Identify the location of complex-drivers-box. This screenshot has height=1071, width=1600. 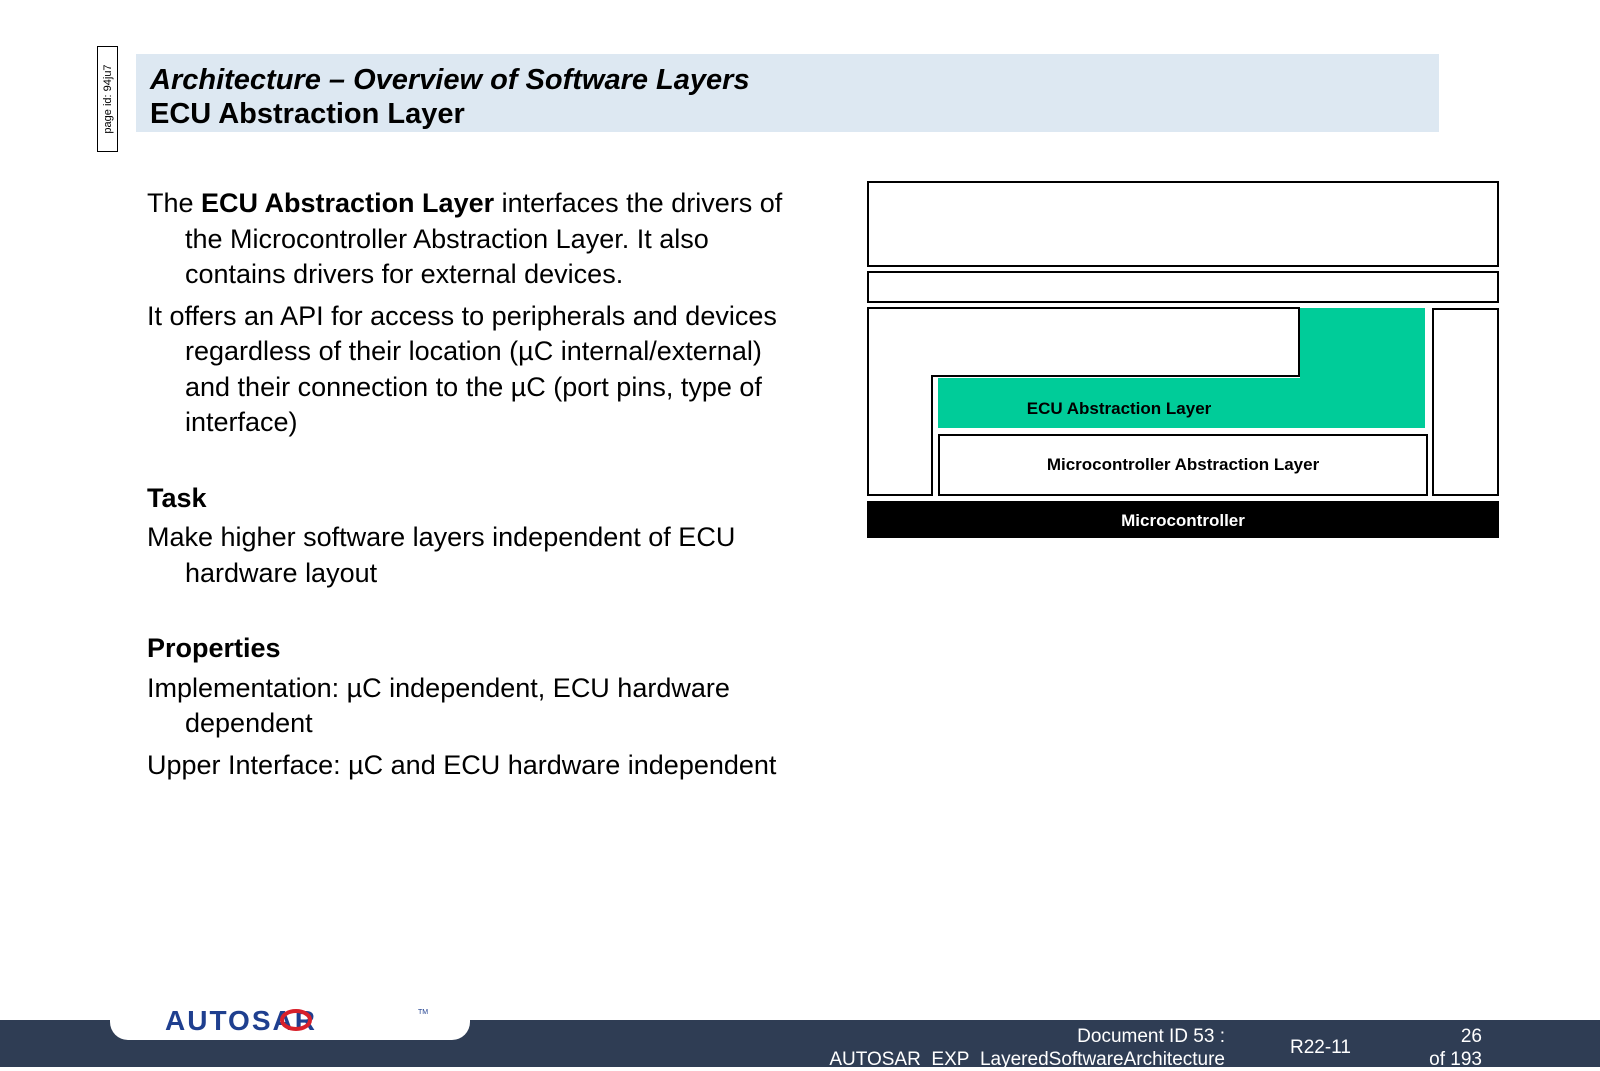
(1465, 402).